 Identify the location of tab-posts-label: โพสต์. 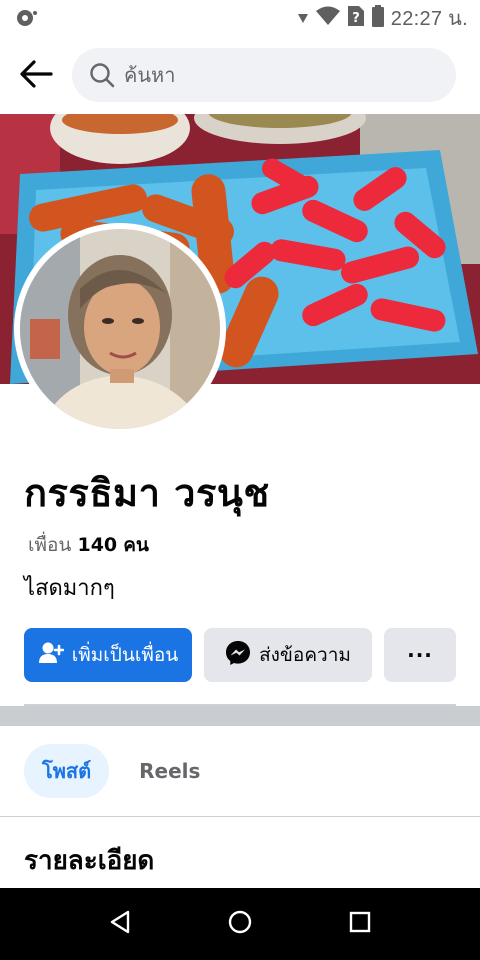
(67, 771).